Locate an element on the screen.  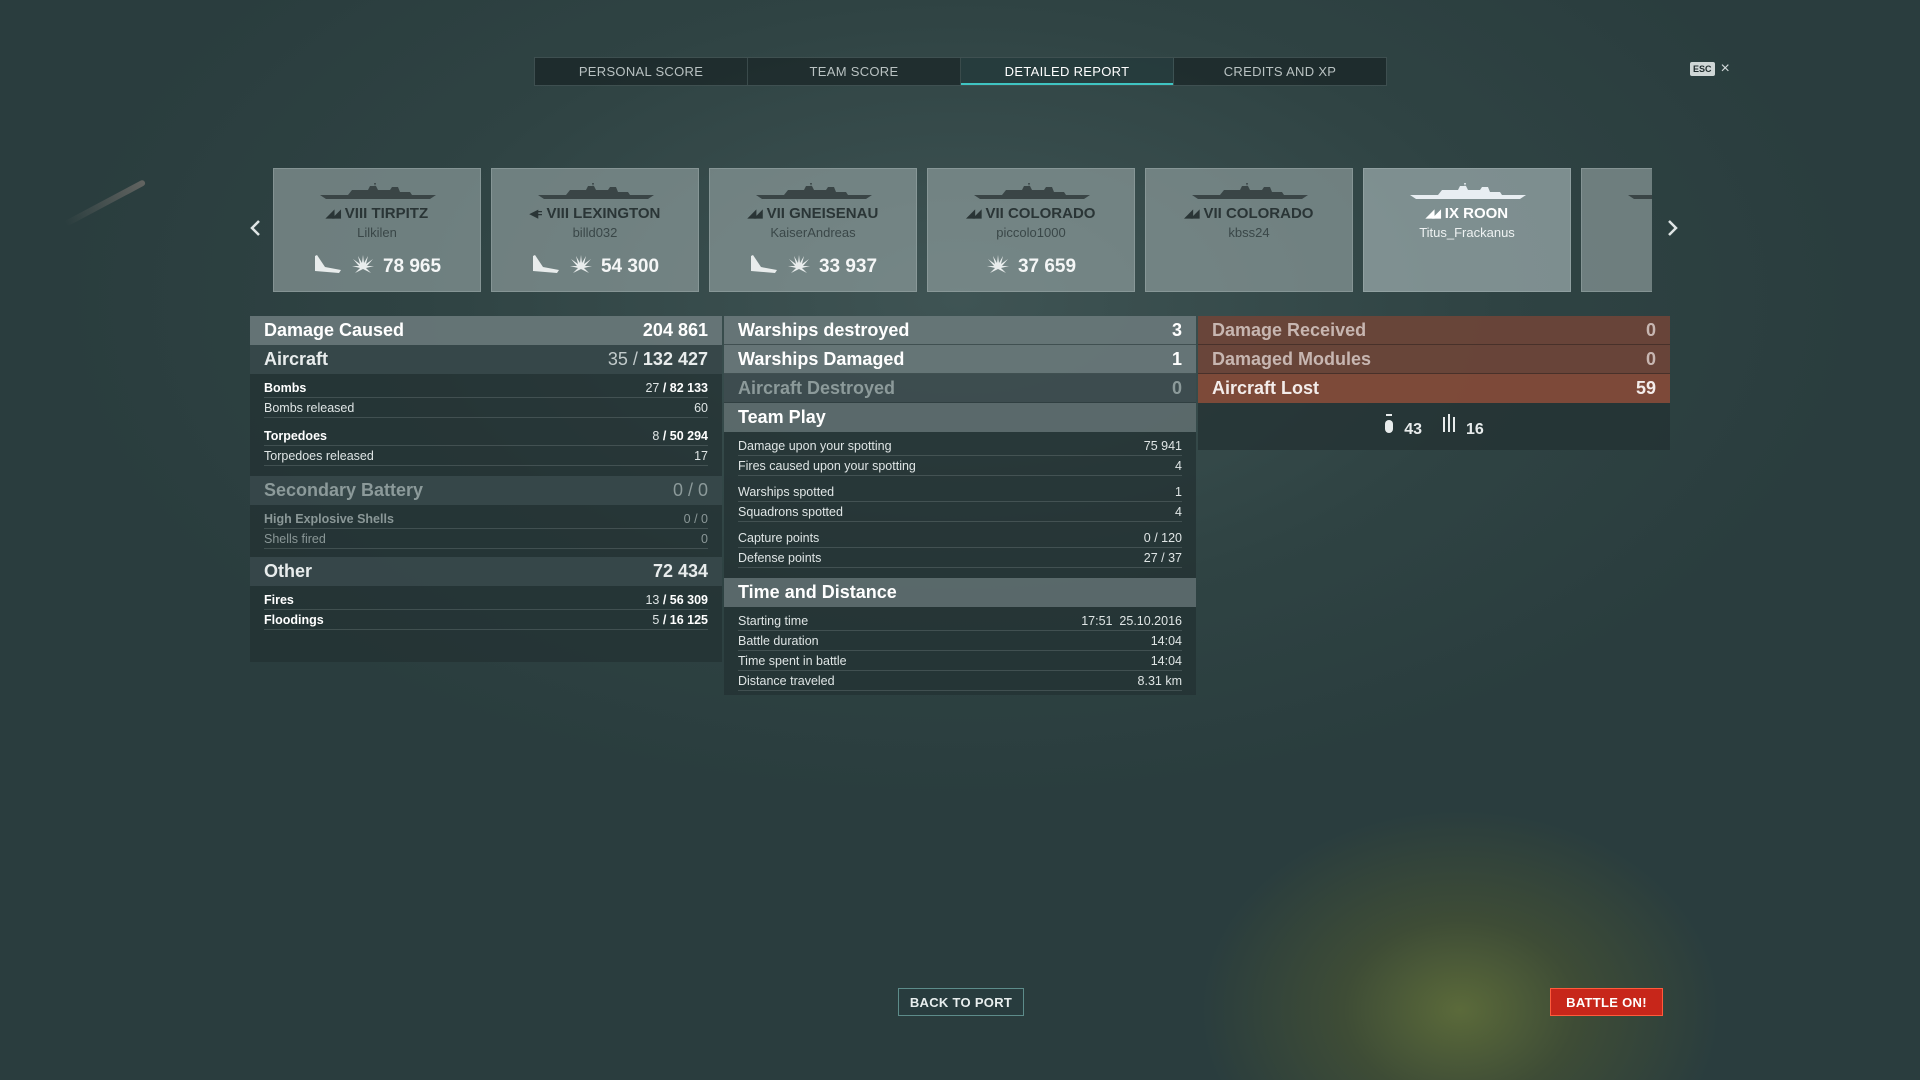
bombs-hits: 27 is located at coordinates (652, 388).